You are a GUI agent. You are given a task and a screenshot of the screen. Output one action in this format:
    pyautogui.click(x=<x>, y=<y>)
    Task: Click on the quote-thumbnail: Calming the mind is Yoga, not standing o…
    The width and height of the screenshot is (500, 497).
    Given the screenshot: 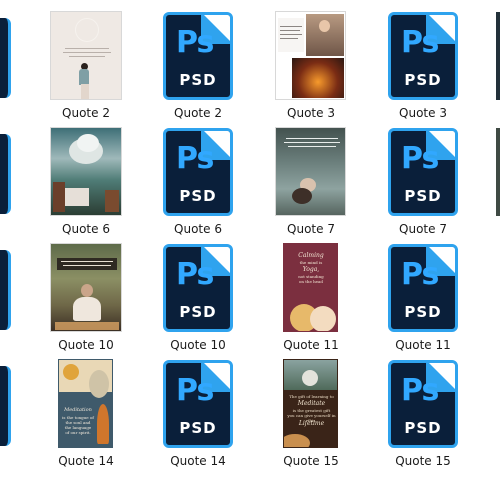 What is the action you would take?
    pyautogui.click(x=310, y=287)
    